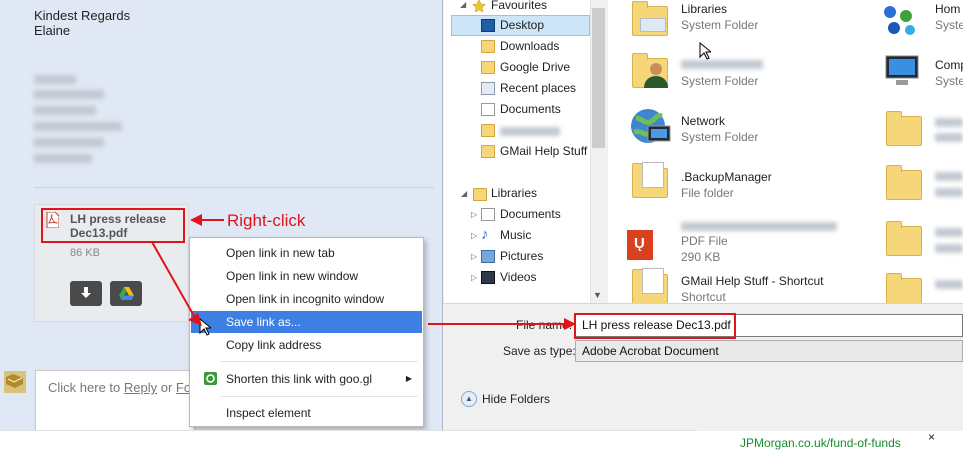 This screenshot has width=963, height=451. I want to click on file-name-computer: Comp, so click(949, 65).